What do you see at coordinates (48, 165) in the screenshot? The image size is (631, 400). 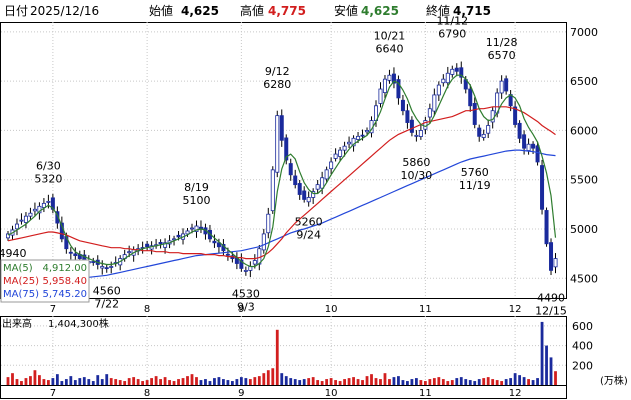 I see `annotation-date: 6/30` at bounding box center [48, 165].